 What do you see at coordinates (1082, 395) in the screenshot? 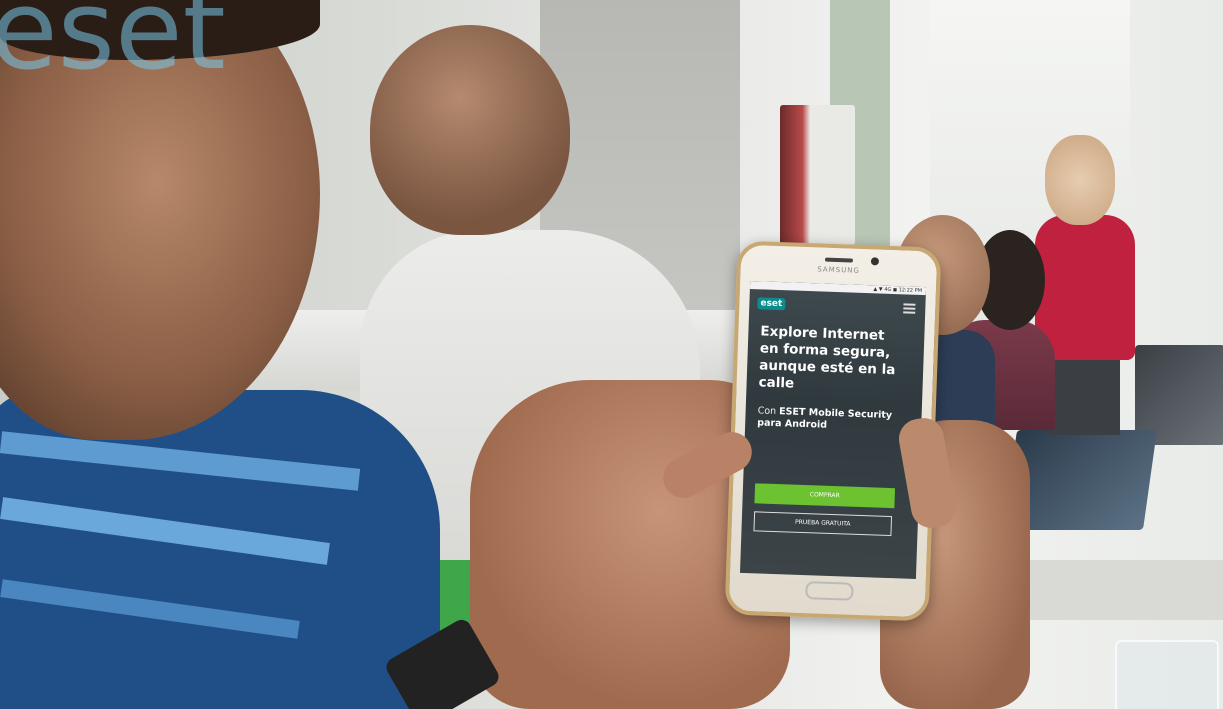
I see `standing-woman-legs` at bounding box center [1082, 395].